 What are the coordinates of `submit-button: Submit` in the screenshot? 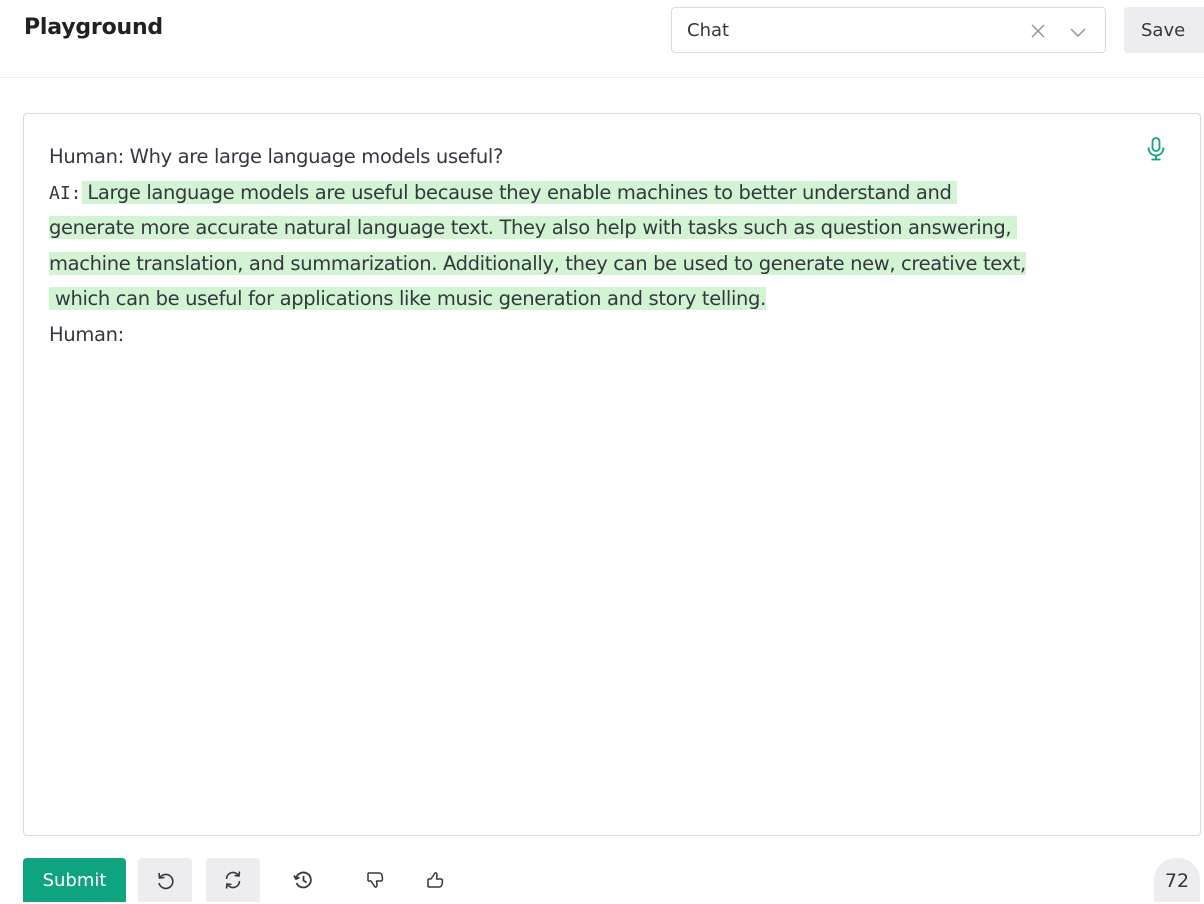 It's located at (74, 880).